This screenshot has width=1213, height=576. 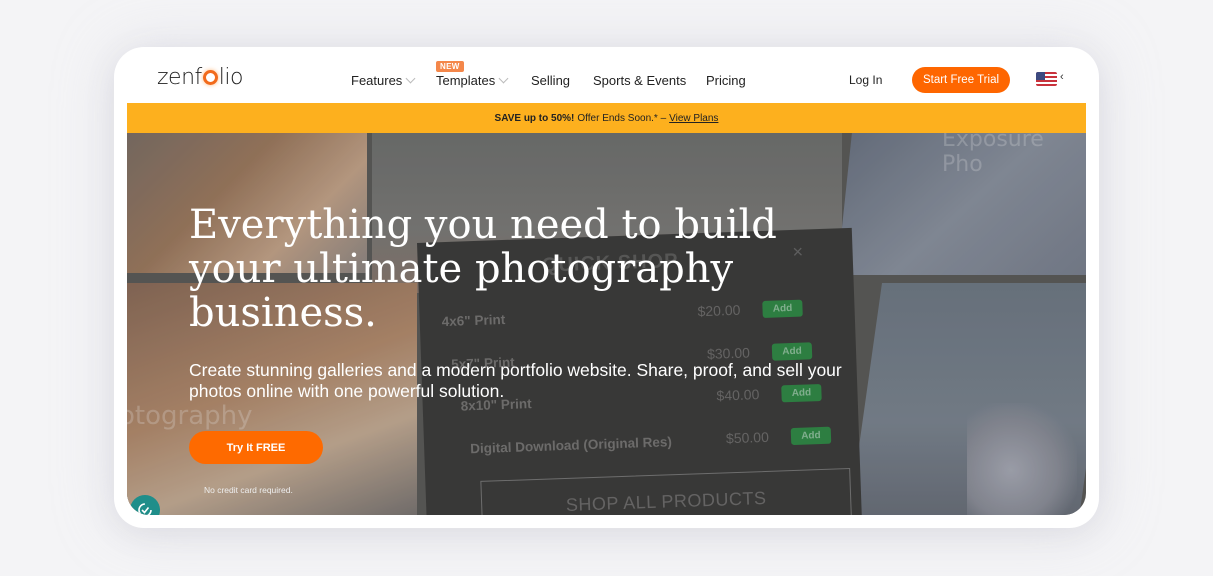 What do you see at coordinates (210, 77) in the screenshot?
I see `logo-o-icon` at bounding box center [210, 77].